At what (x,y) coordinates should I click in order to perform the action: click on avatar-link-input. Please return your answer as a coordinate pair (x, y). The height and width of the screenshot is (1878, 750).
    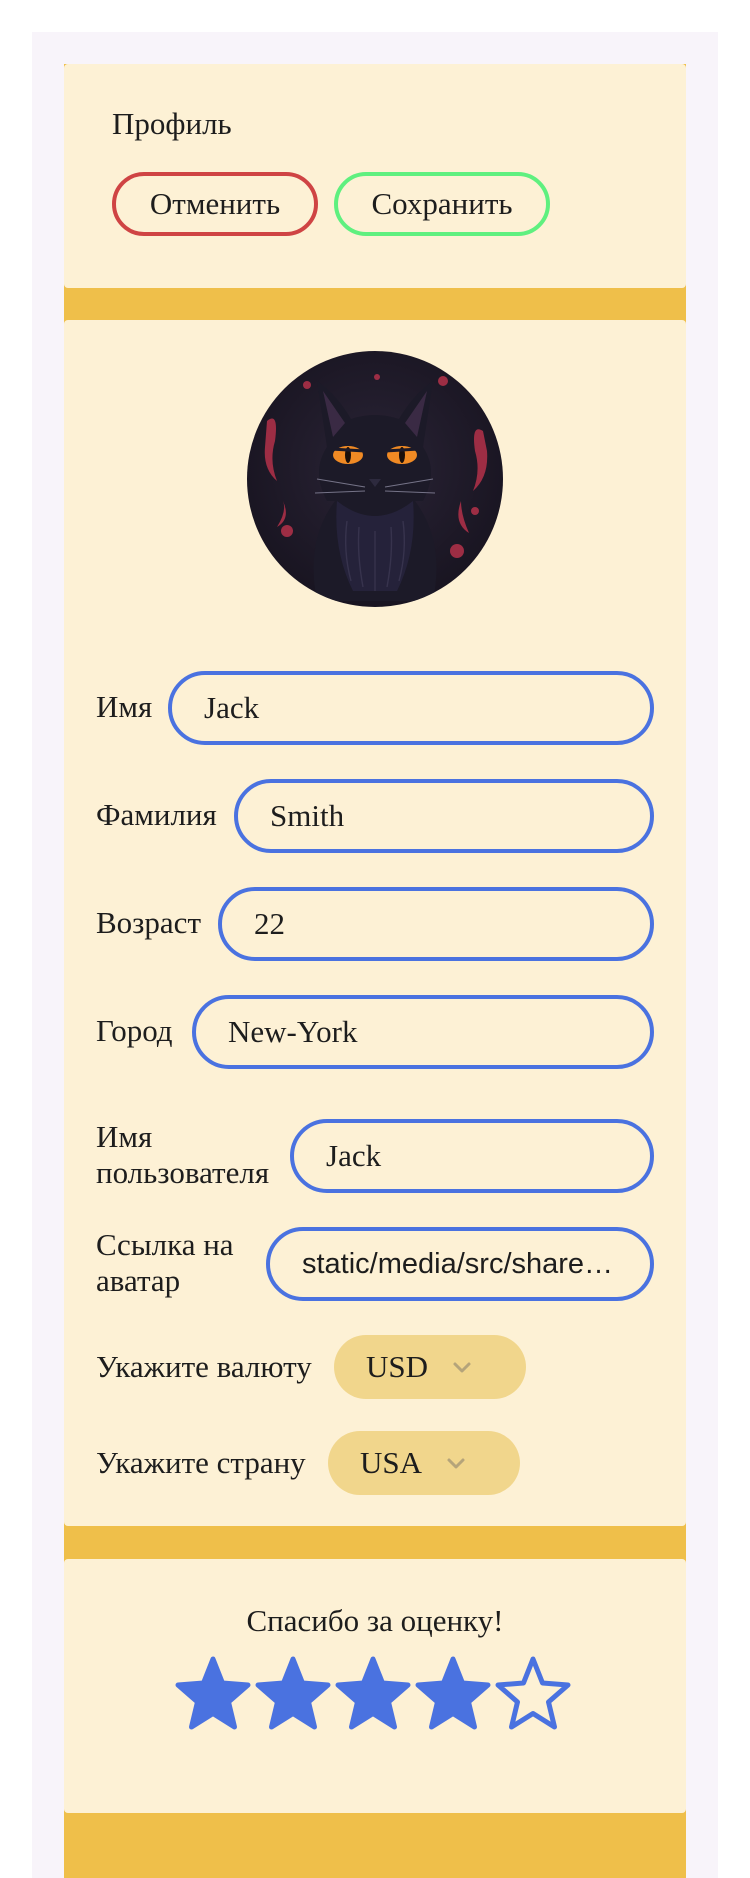
    Looking at the image, I should click on (460, 1264).